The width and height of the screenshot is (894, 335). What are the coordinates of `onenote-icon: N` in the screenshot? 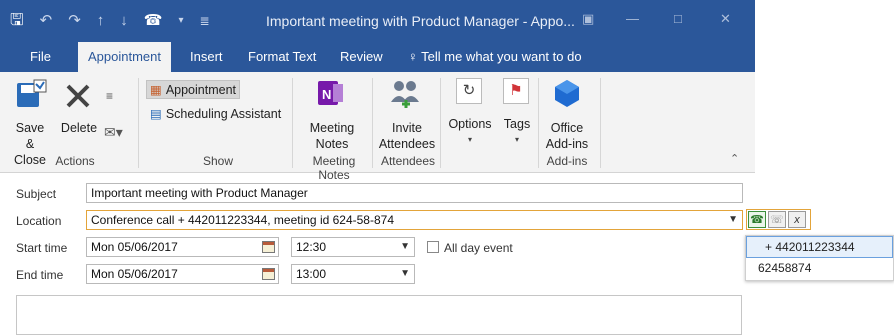 It's located at (330, 93).